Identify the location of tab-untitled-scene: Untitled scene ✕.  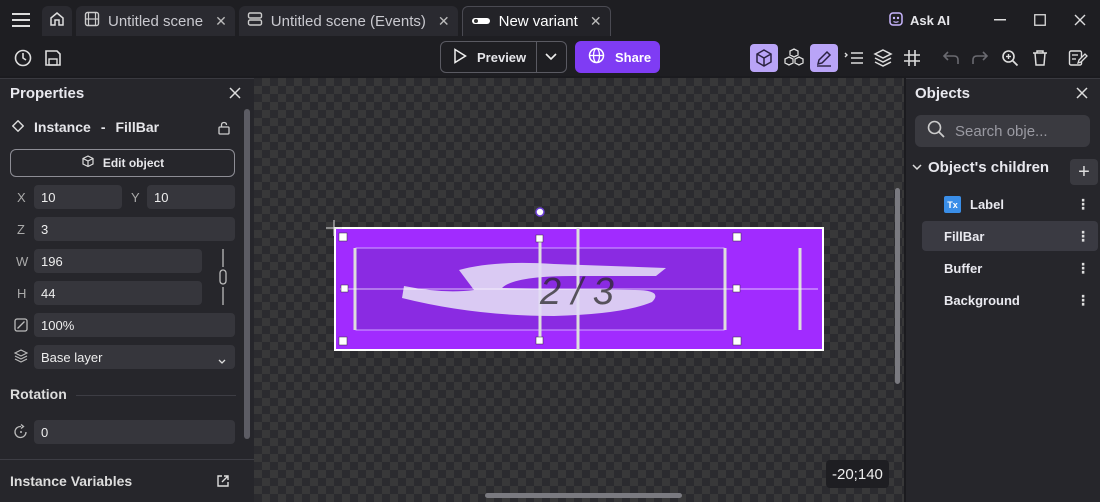
(155, 21).